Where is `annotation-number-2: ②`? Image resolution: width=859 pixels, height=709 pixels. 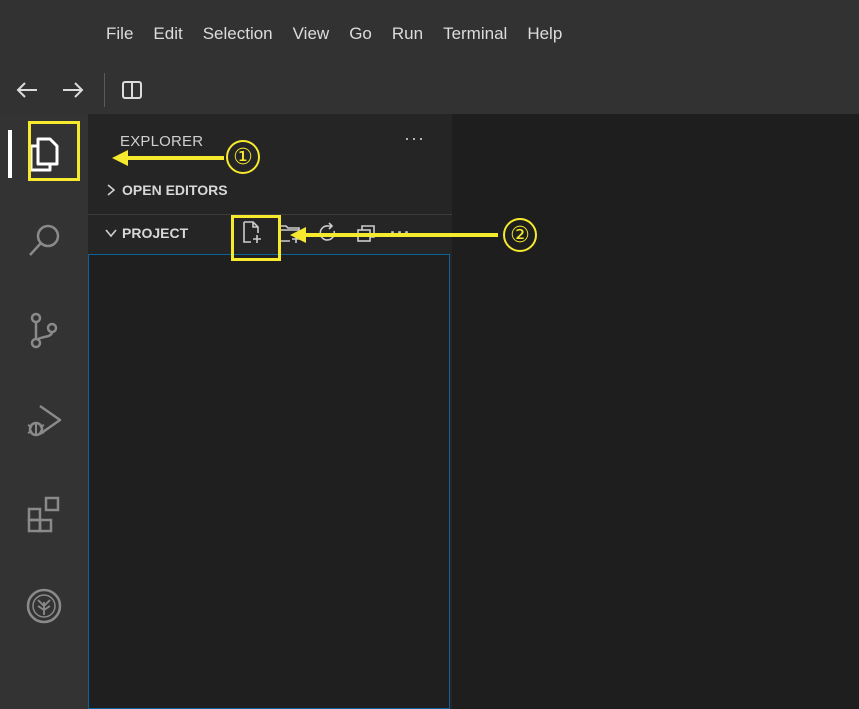
annotation-number-2: ② is located at coordinates (520, 235).